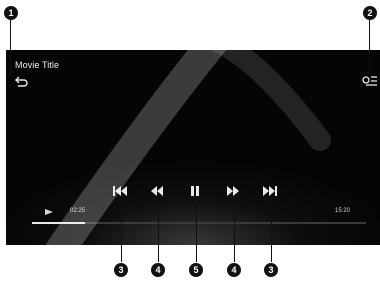 The height and width of the screenshot is (283, 380). Describe the element at coordinates (78, 211) in the screenshot. I see `elapsed-time: 02:25` at that location.